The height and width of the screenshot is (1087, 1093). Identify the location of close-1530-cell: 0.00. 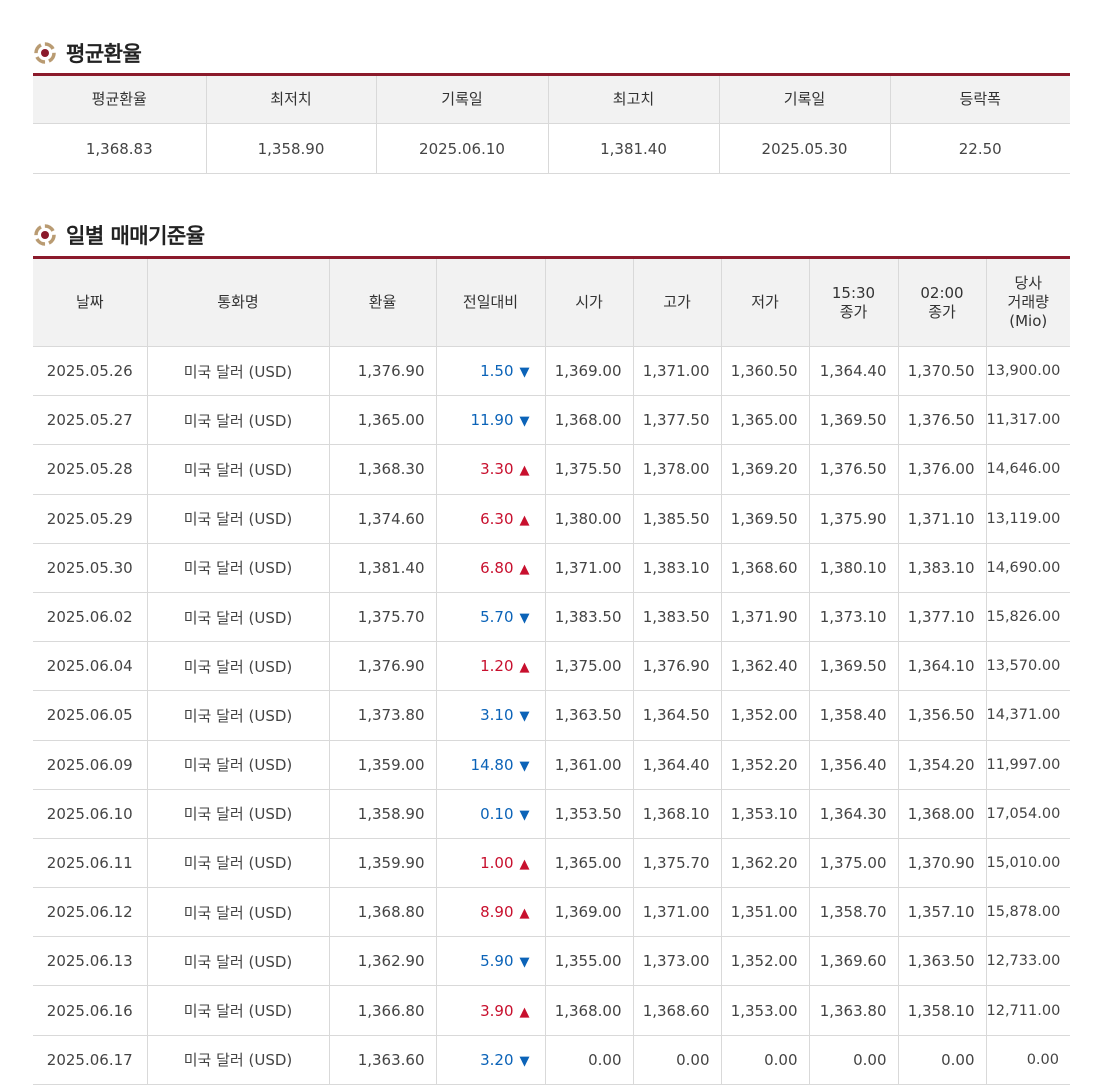
(853, 1060).